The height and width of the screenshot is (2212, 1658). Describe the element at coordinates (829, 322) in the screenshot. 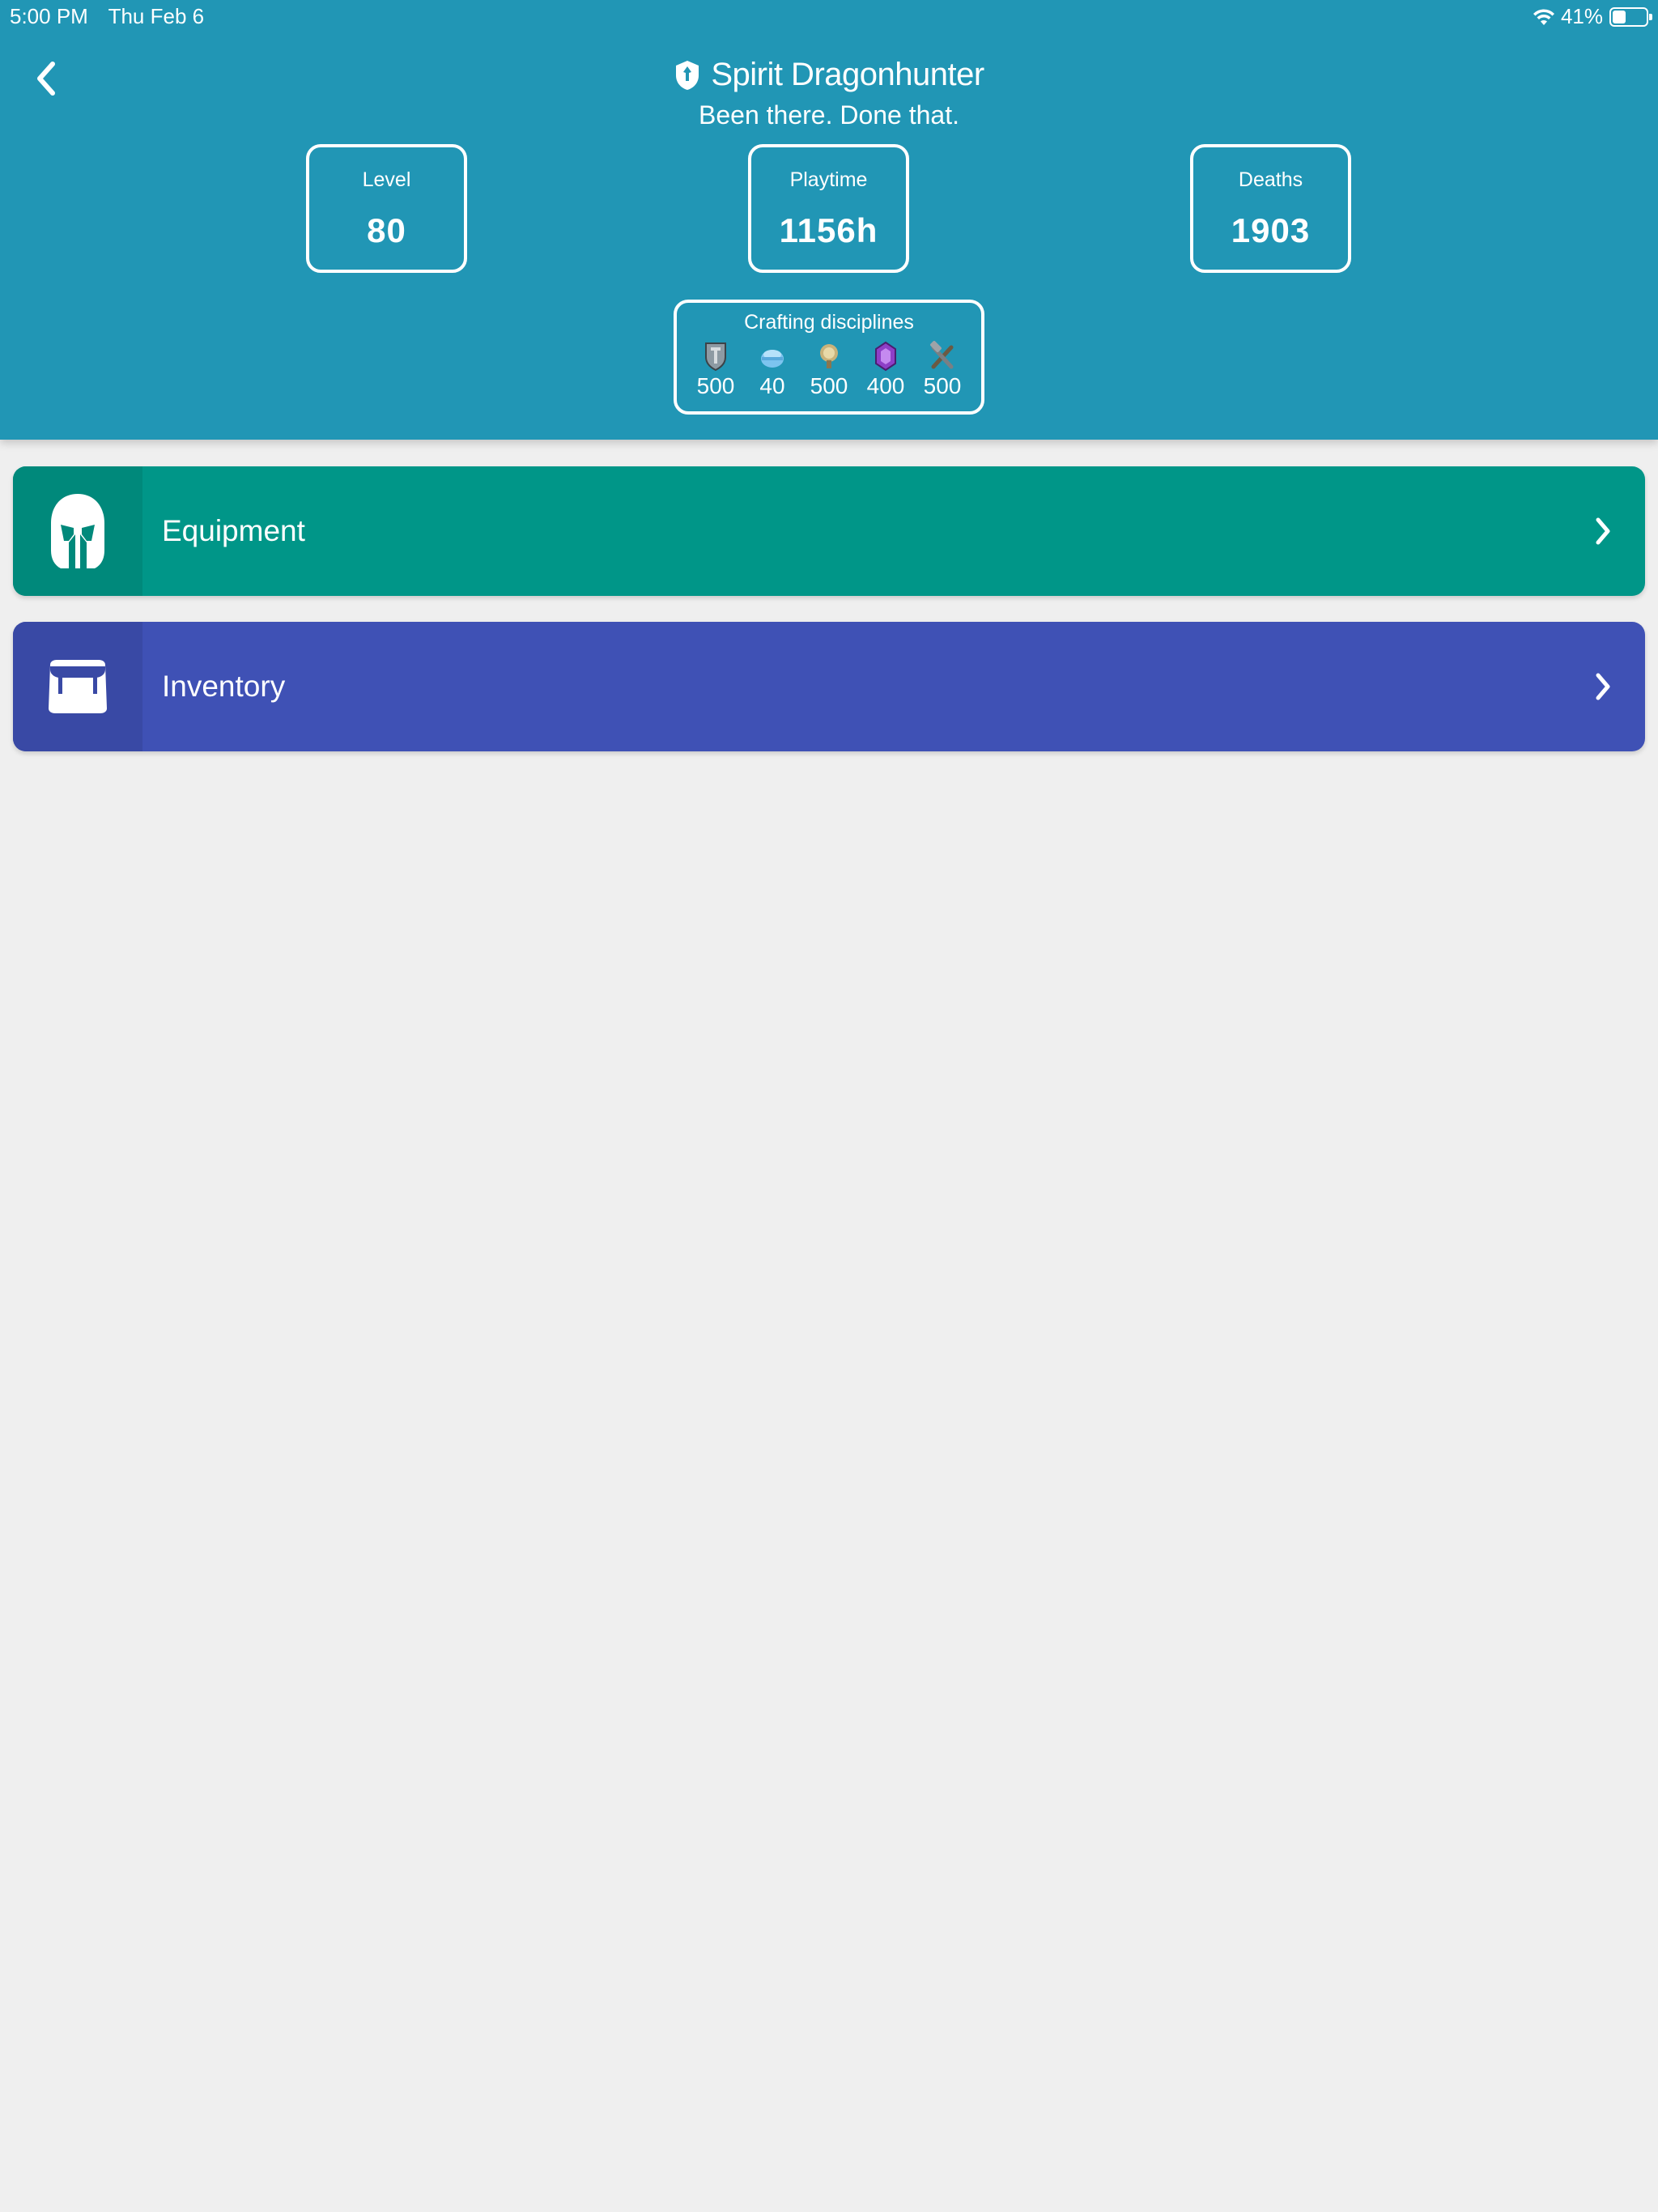

I see `crafting-title: Crafting disciplines` at that location.